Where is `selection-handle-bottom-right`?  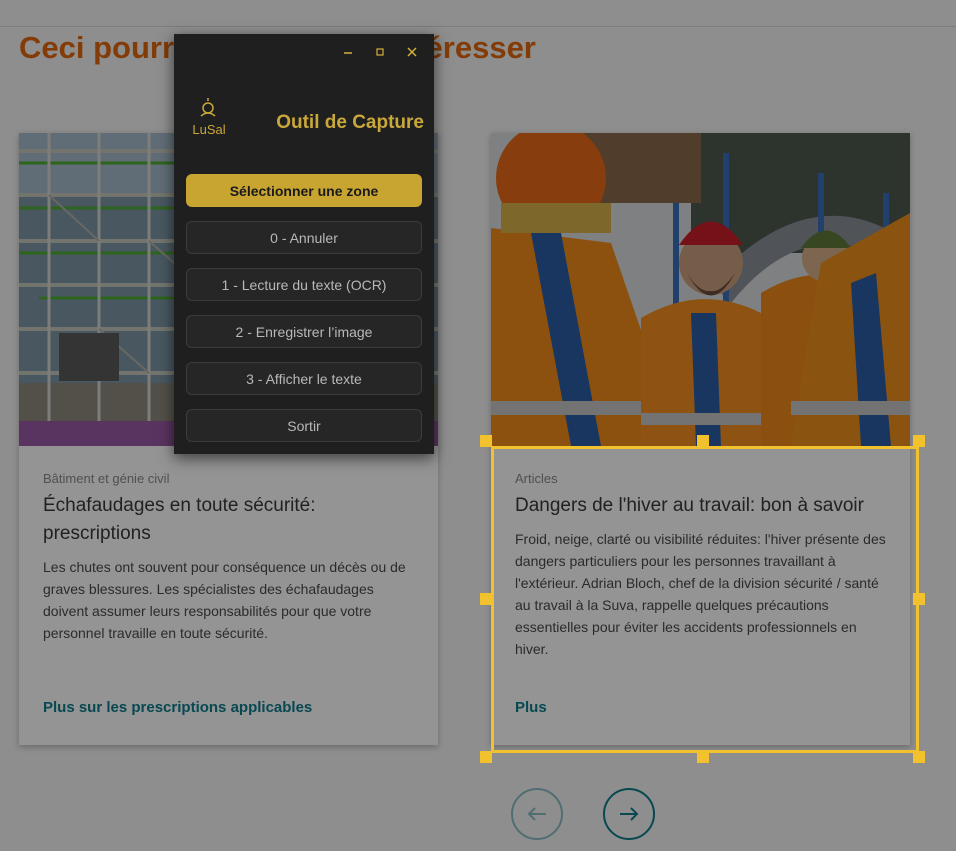
selection-handle-bottom-right is located at coordinates (919, 757).